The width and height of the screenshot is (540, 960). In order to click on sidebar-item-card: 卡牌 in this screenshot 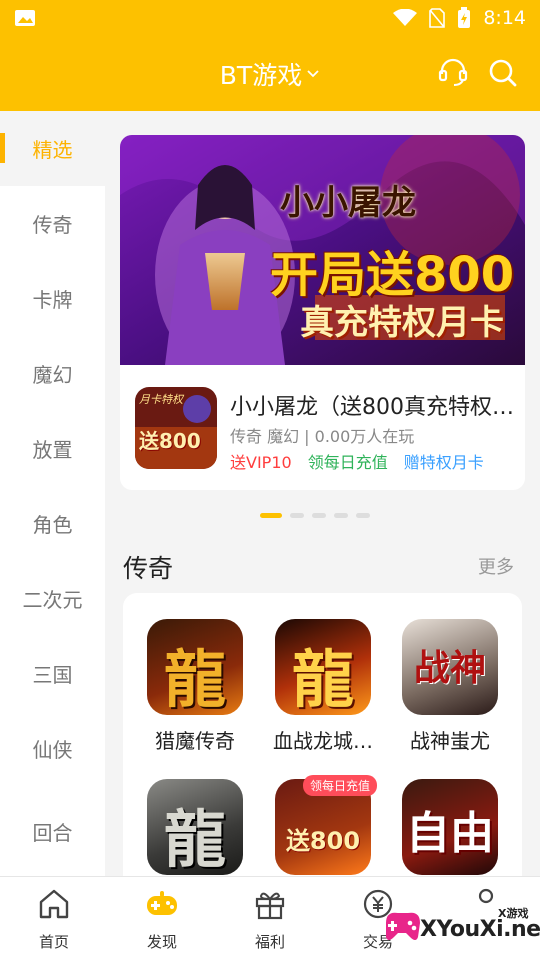, I will do `click(52, 298)`.